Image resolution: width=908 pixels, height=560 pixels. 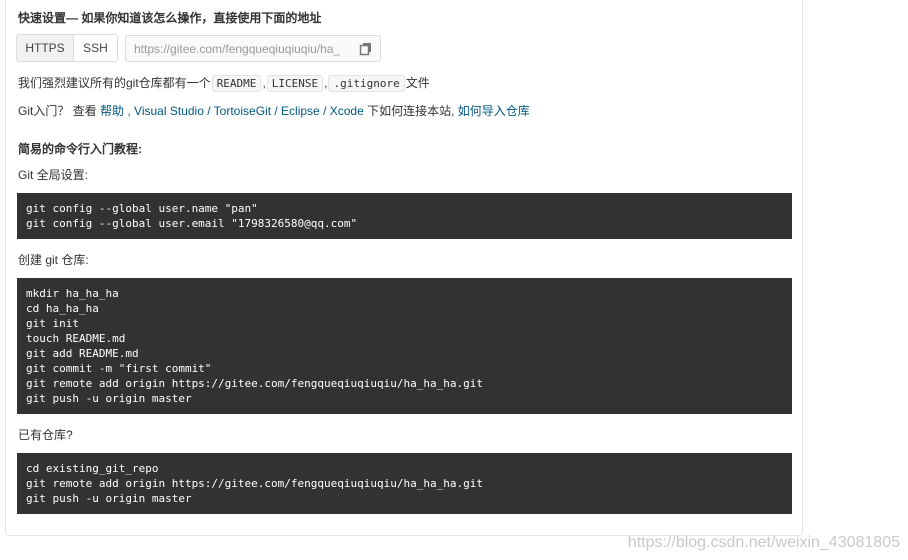 I want to click on visual-studio-link: Visual Studio, so click(x=169, y=111).